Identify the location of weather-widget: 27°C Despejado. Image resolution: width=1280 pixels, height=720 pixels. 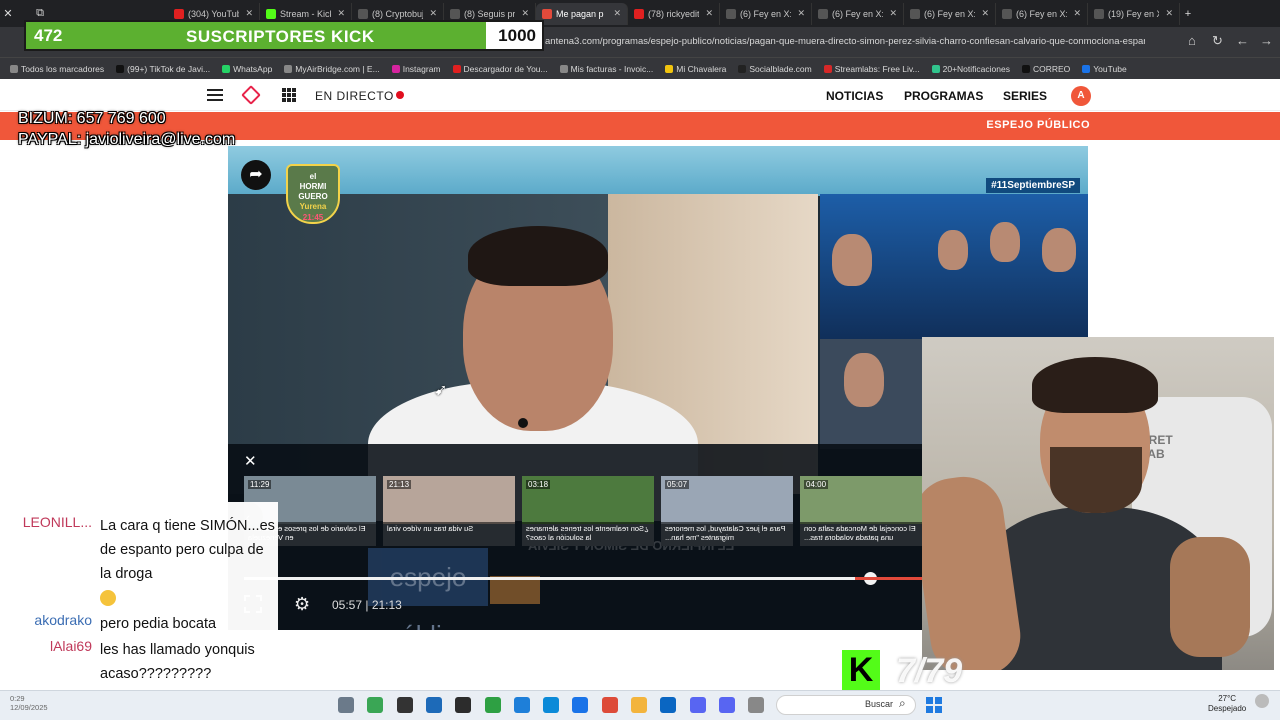
(1227, 704).